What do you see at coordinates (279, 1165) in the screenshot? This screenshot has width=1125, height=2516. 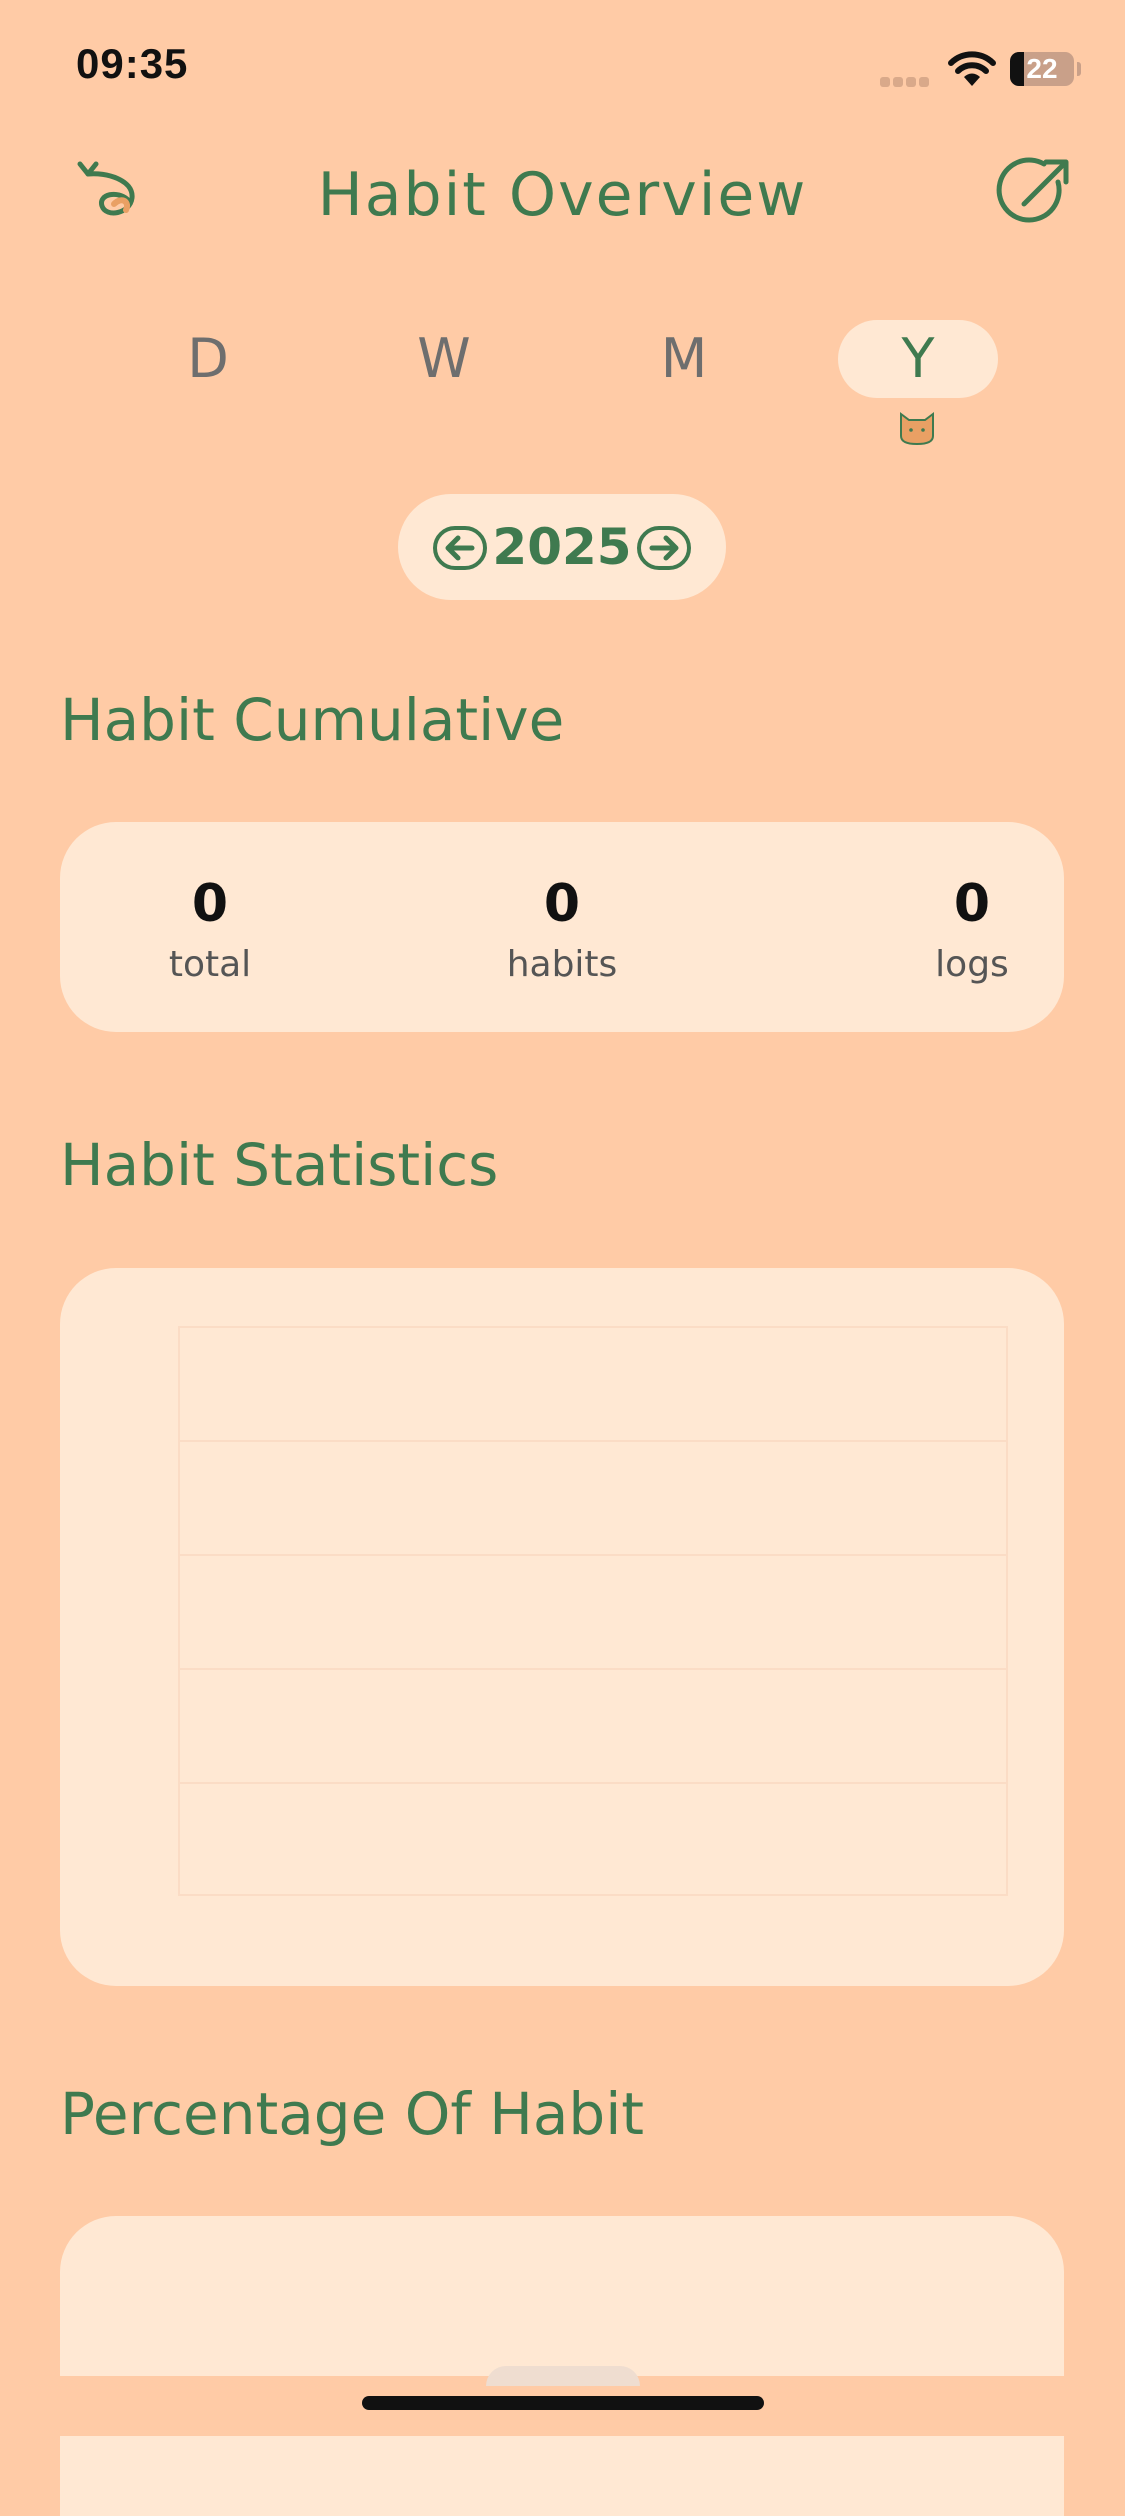 I see `statistics-title: Habit Statistics` at bounding box center [279, 1165].